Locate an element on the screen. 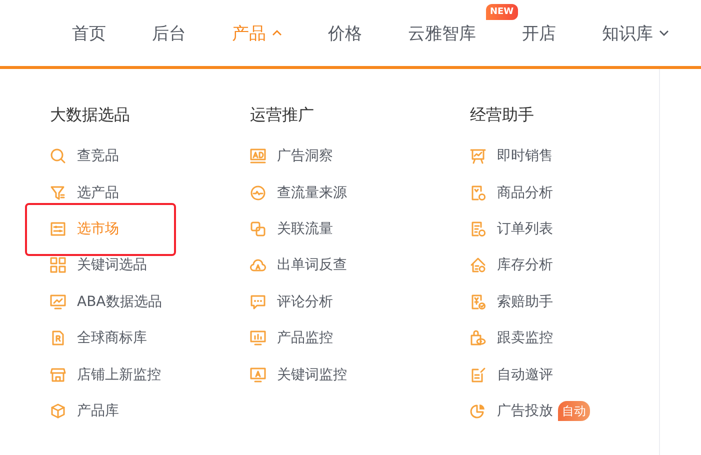 The image size is (701, 455). menu-item: 关联流量 is located at coordinates (291, 229).